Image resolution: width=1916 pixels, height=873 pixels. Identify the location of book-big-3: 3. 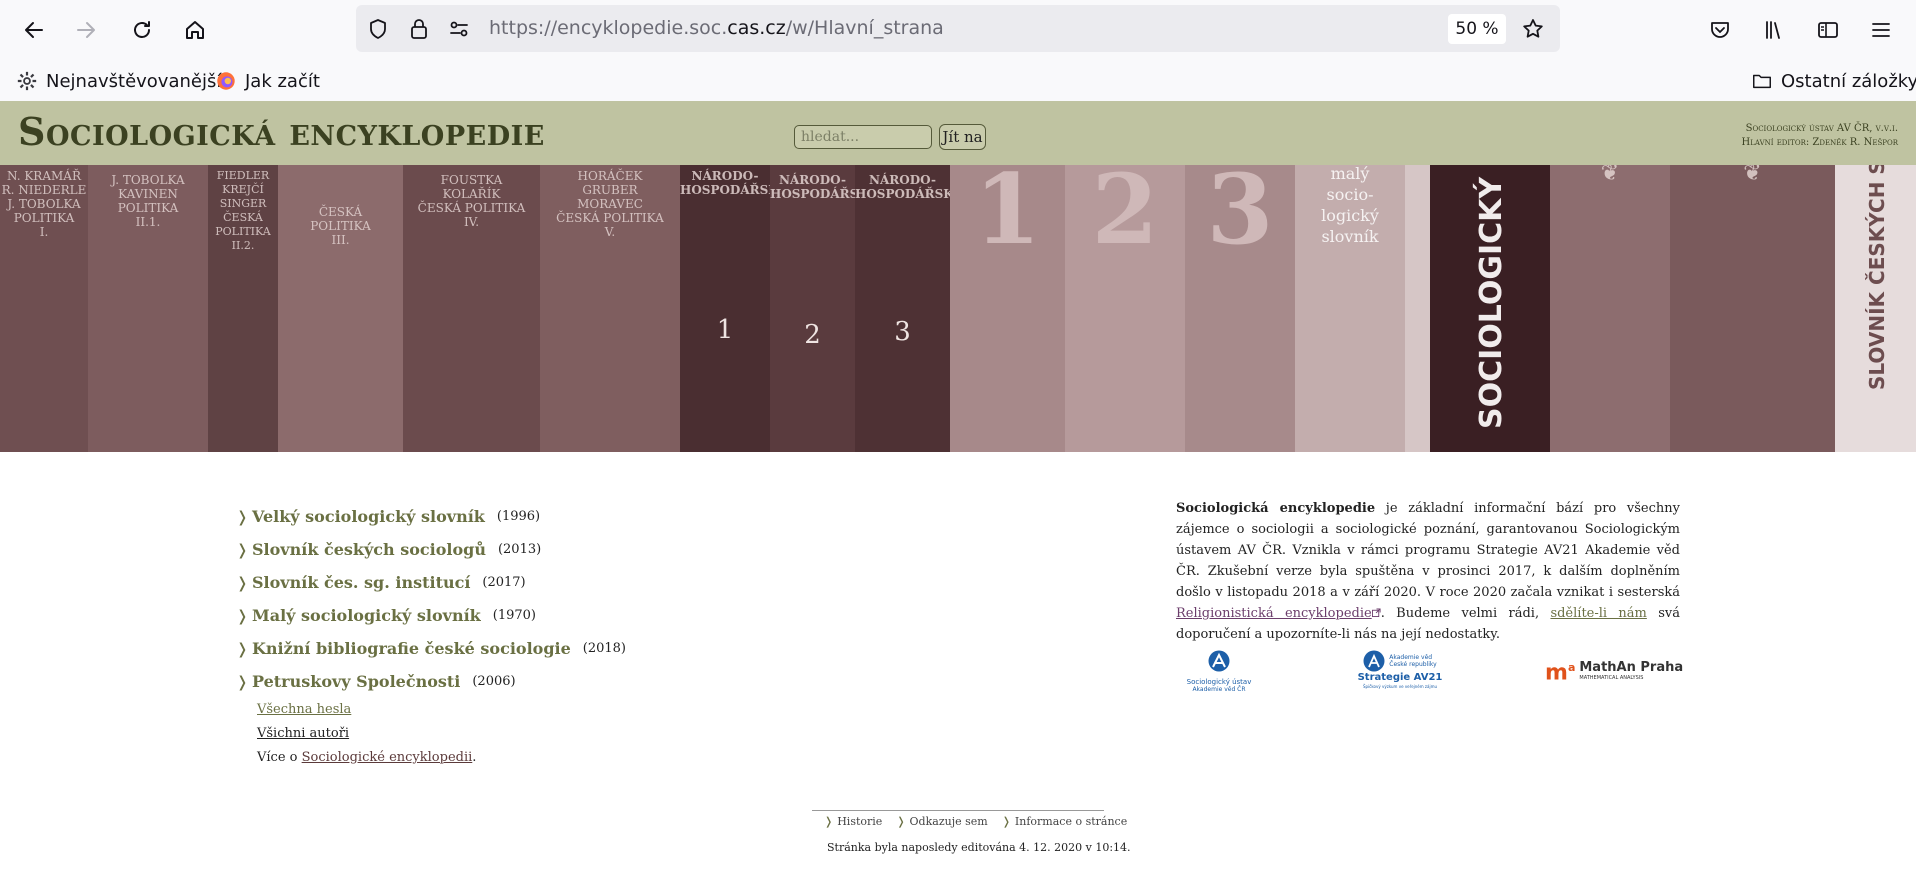
(1240, 308).